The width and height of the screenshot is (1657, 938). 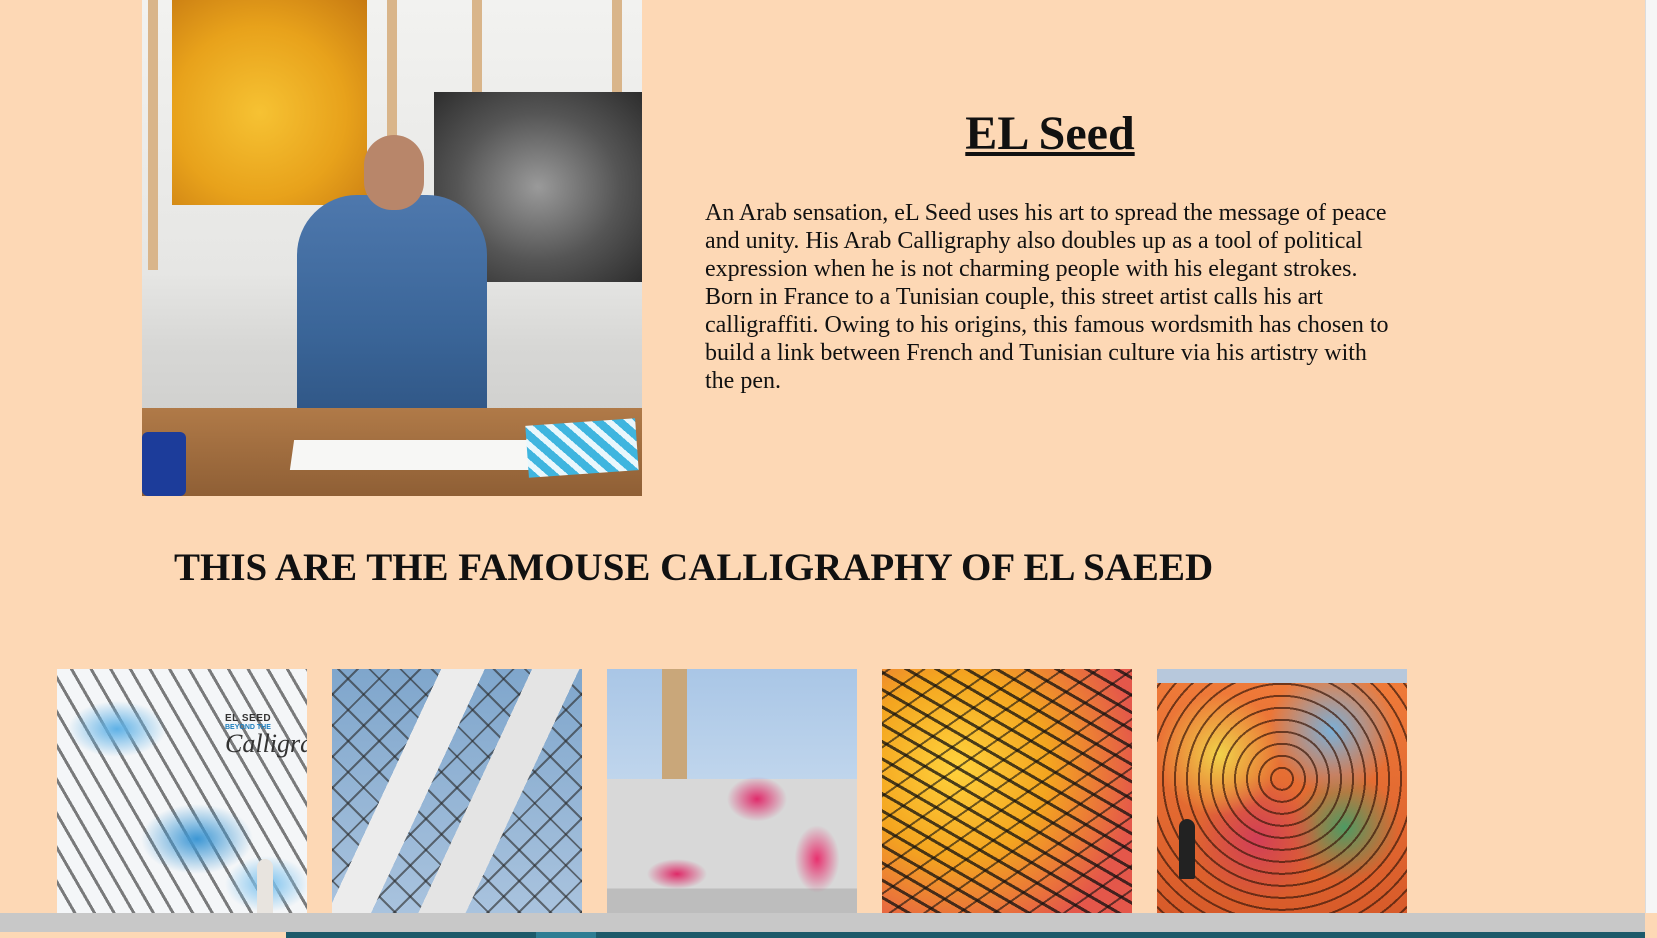 I want to click on horizontal-scrollbar-thumb, so click(x=965, y=935).